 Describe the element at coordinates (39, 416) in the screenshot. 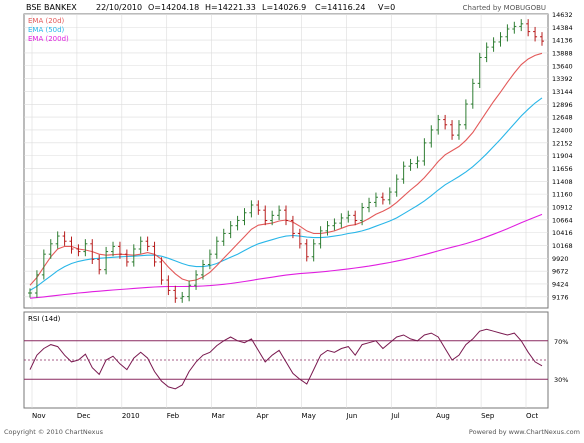

I see `xtick-label: Nov` at that location.